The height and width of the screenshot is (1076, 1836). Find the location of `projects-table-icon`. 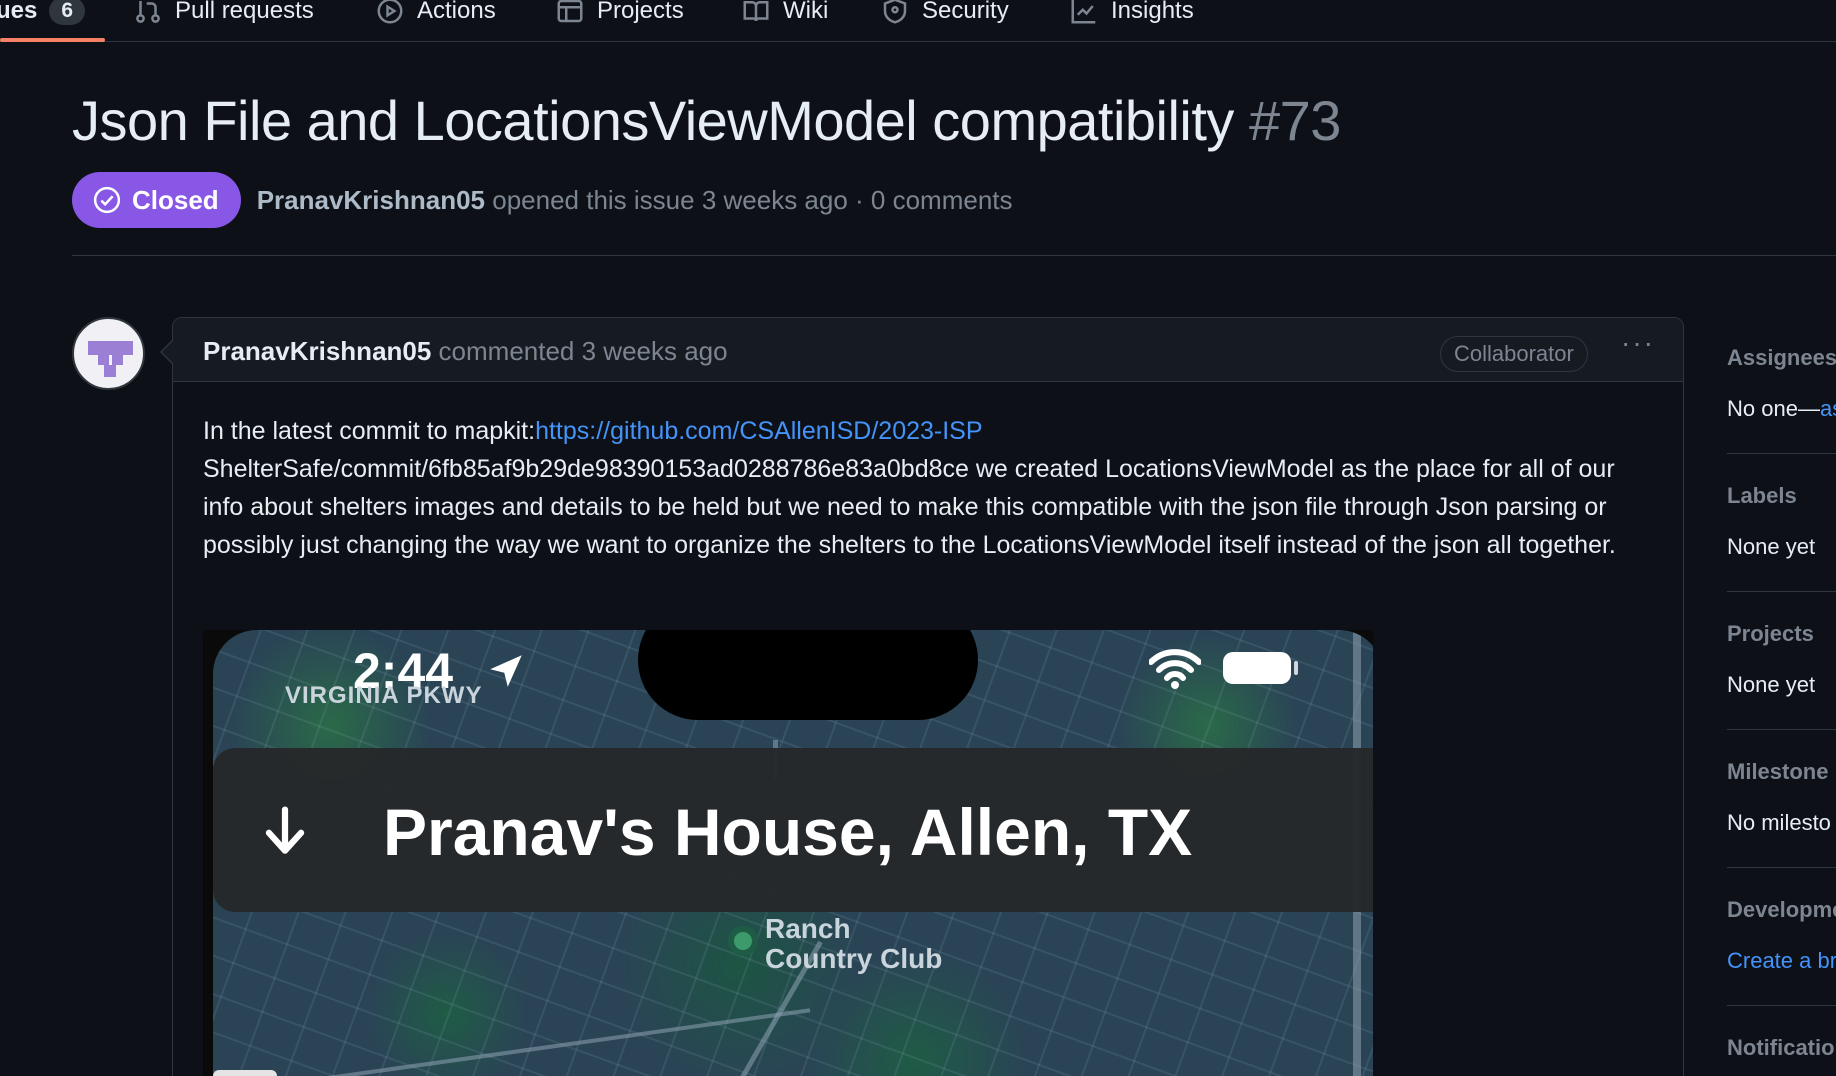

projects-table-icon is located at coordinates (570, 13).